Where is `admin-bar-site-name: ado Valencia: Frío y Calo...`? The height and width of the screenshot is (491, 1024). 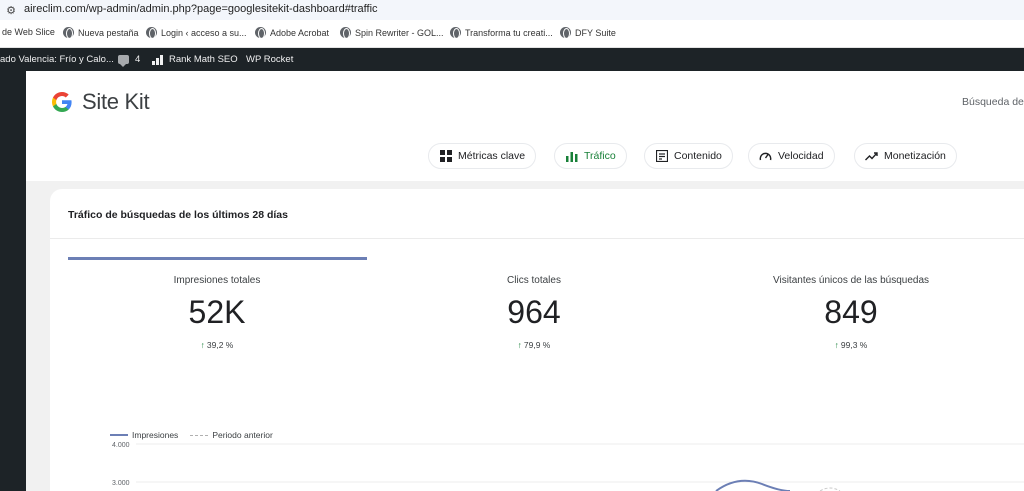
admin-bar-site-name: ado Valencia: Frío y Calo... is located at coordinates (57, 59).